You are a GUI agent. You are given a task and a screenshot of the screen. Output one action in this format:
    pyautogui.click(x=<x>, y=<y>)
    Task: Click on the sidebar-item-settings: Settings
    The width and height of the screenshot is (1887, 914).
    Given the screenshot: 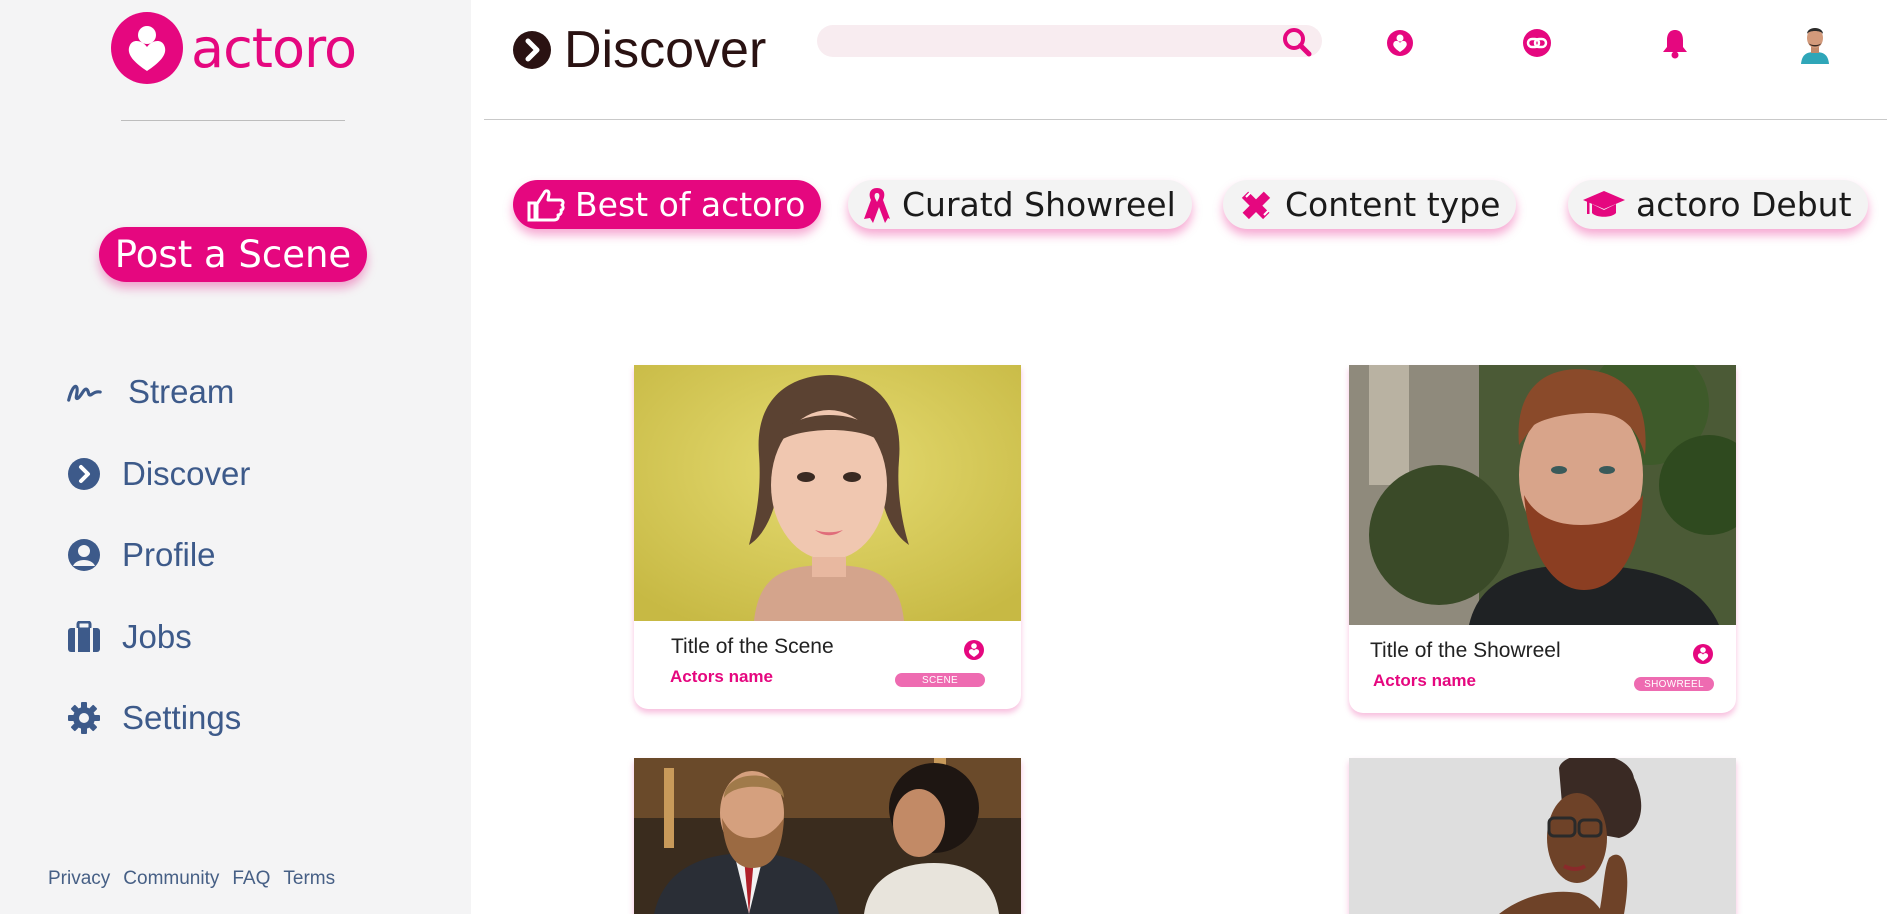 What is the action you would take?
    pyautogui.click(x=153, y=718)
    